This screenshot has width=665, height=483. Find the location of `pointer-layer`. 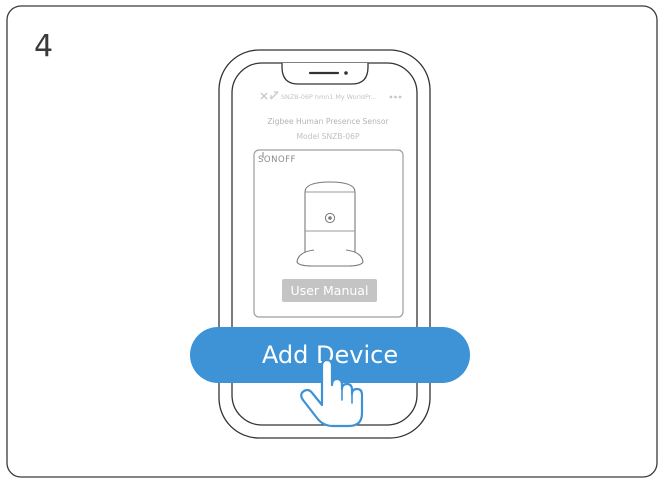

pointer-layer is located at coordinates (332, 393).